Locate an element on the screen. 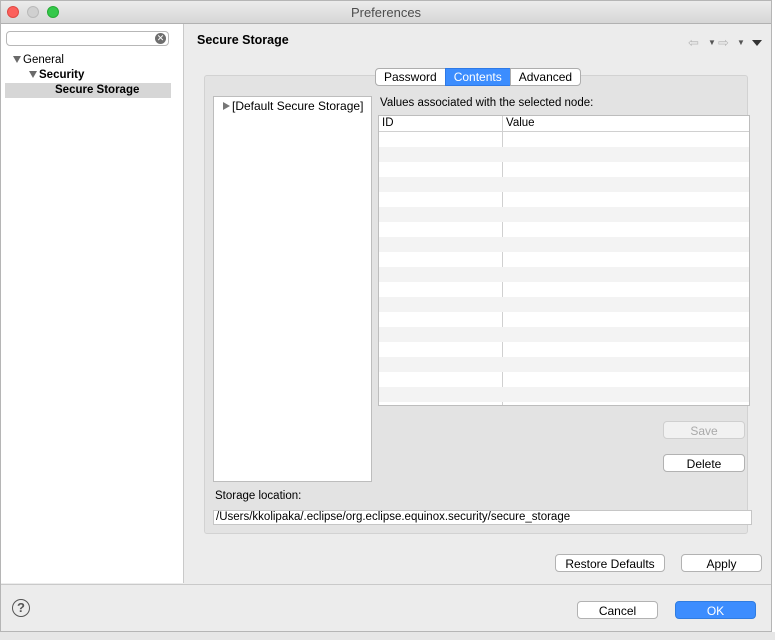  title-bar: Preferences is located at coordinates (386, 12).